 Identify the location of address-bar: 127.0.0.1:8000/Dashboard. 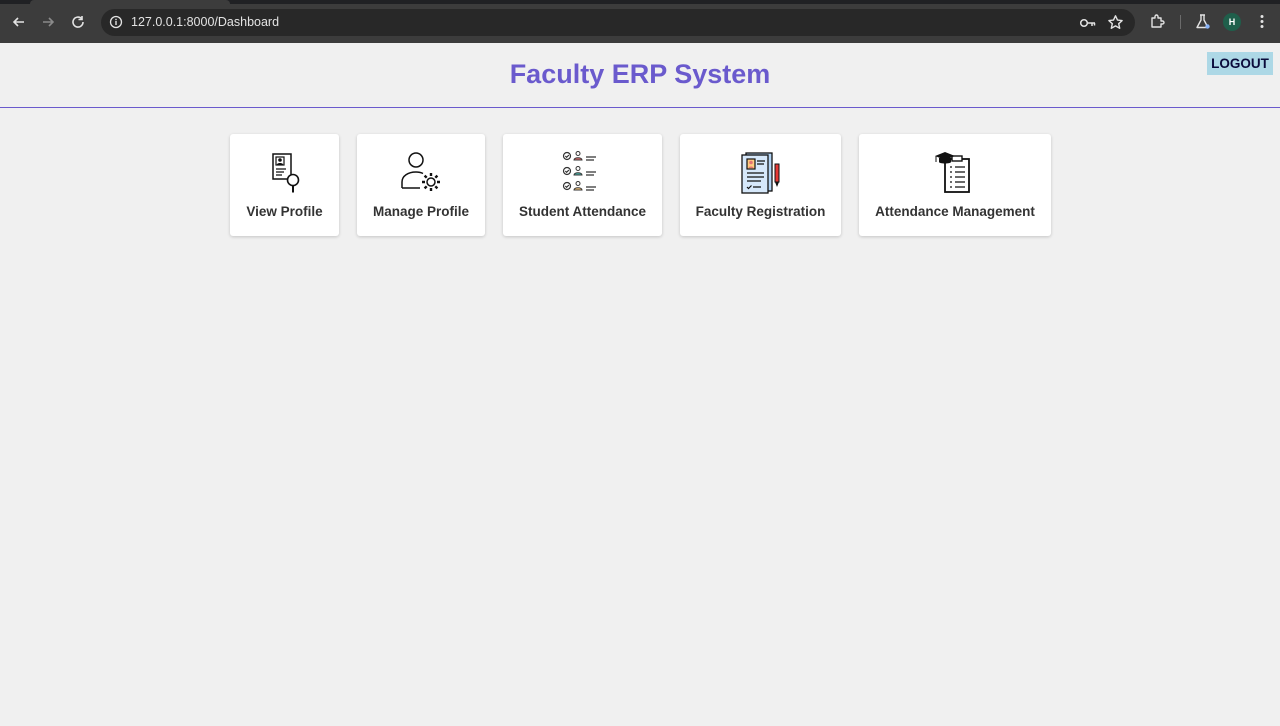
(618, 22).